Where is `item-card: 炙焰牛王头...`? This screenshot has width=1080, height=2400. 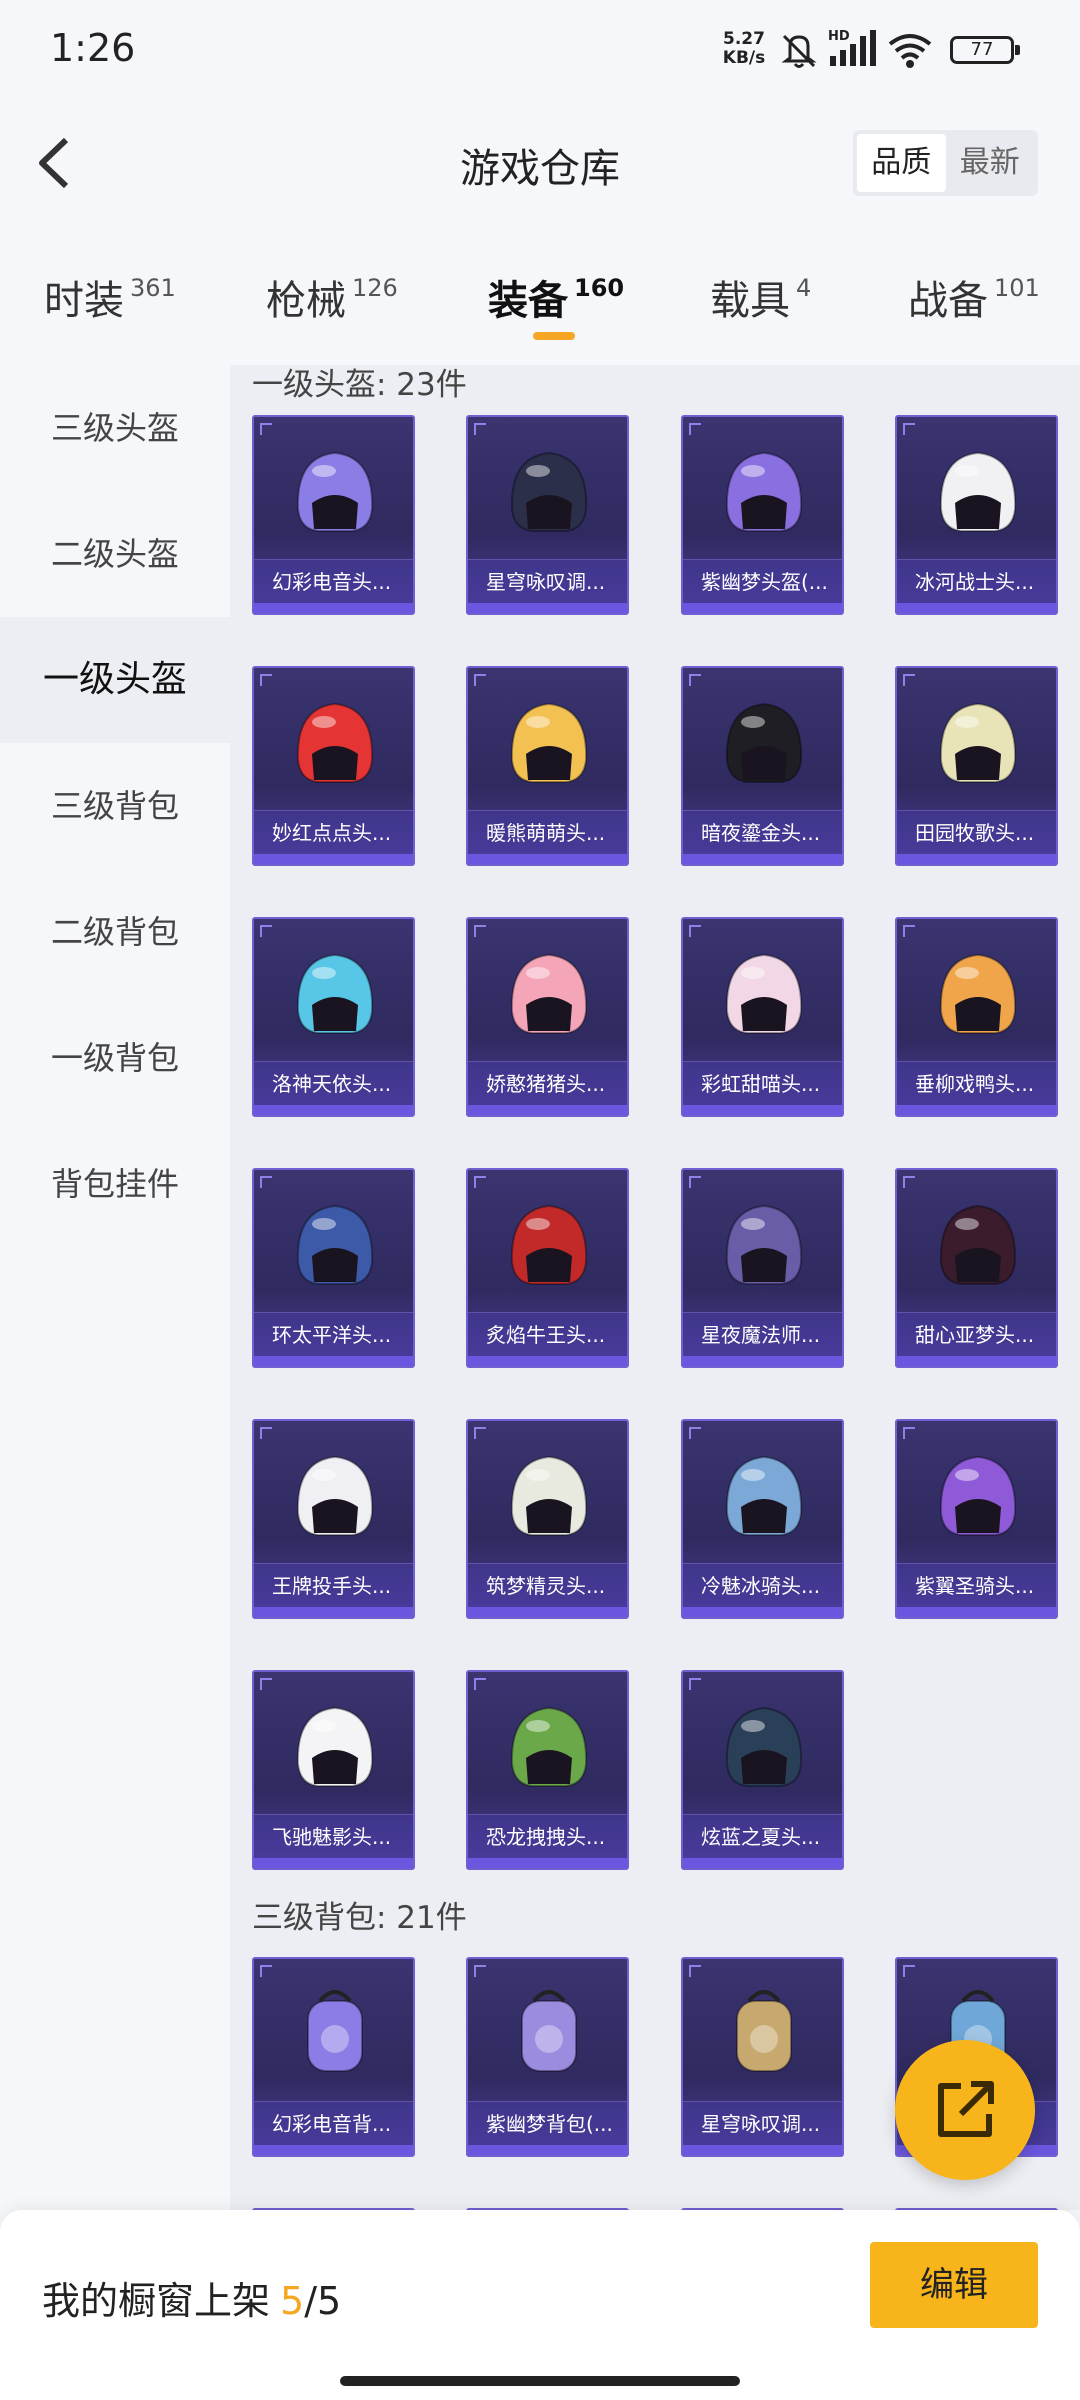 item-card: 炙焰牛王头... is located at coordinates (547, 1268).